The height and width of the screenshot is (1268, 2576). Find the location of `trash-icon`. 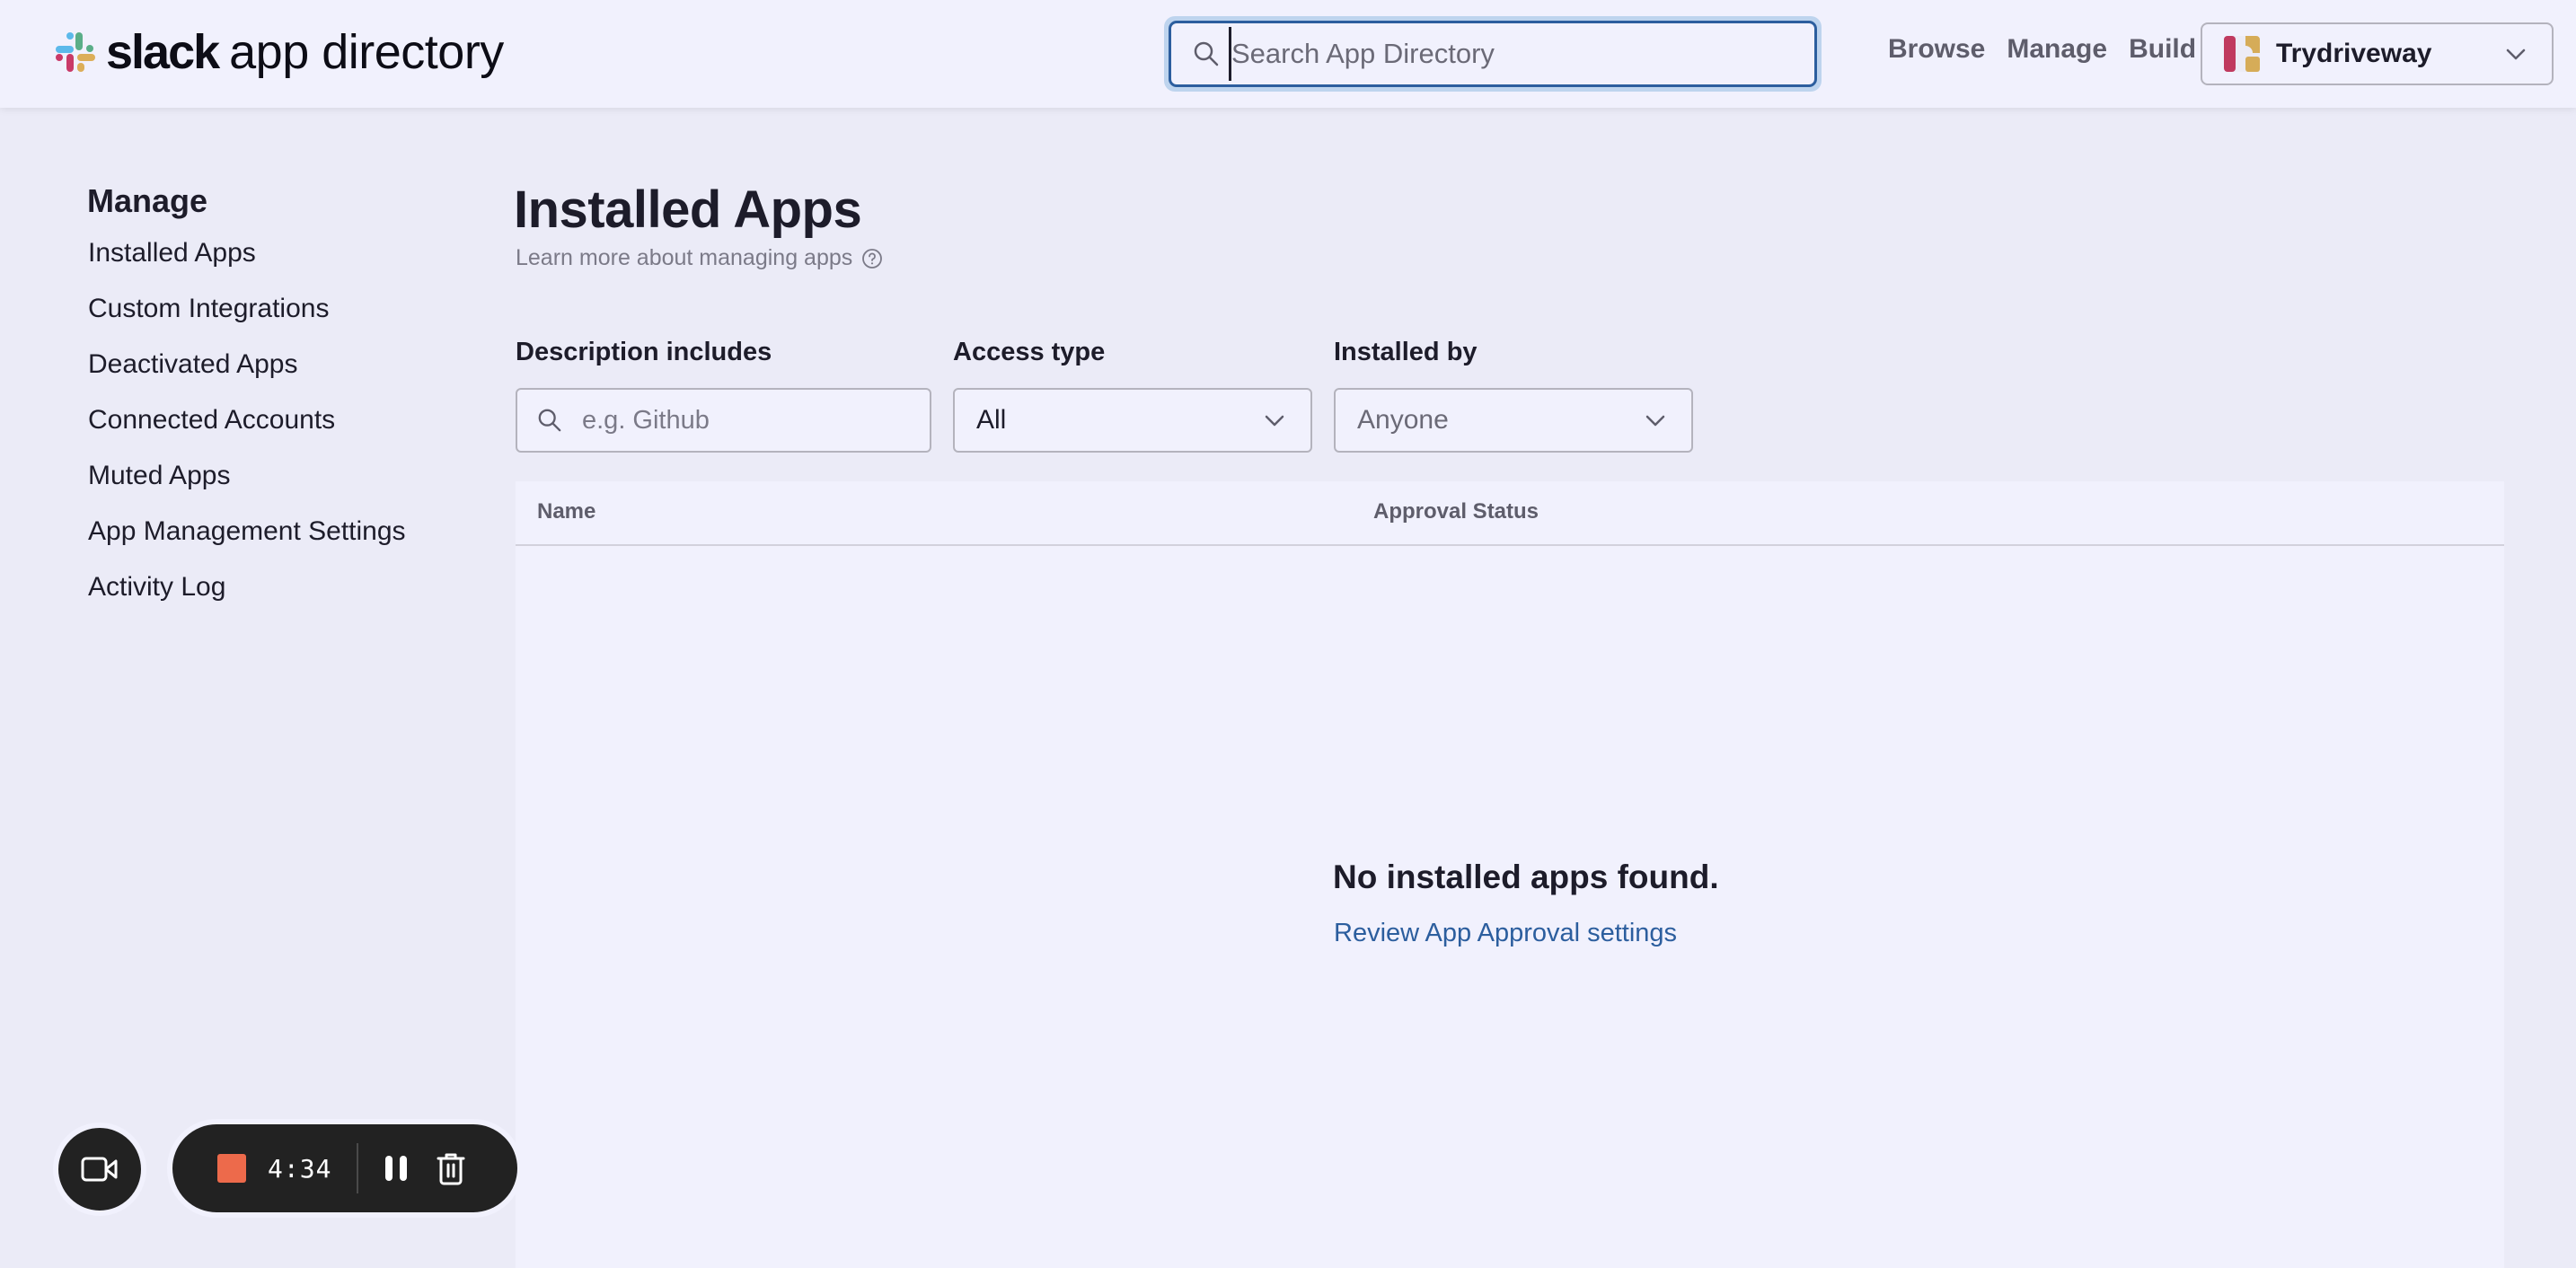

trash-icon is located at coordinates (451, 1168).